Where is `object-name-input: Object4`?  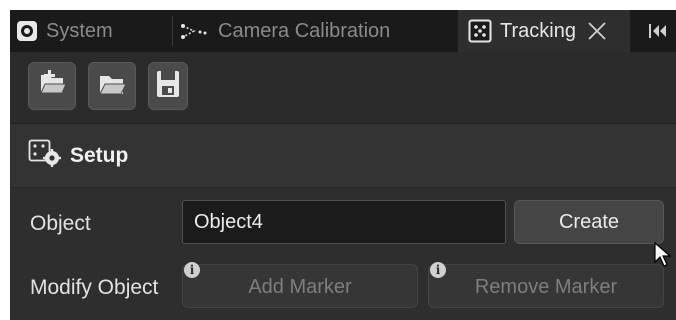
object-name-input: Object4 is located at coordinates (344, 222).